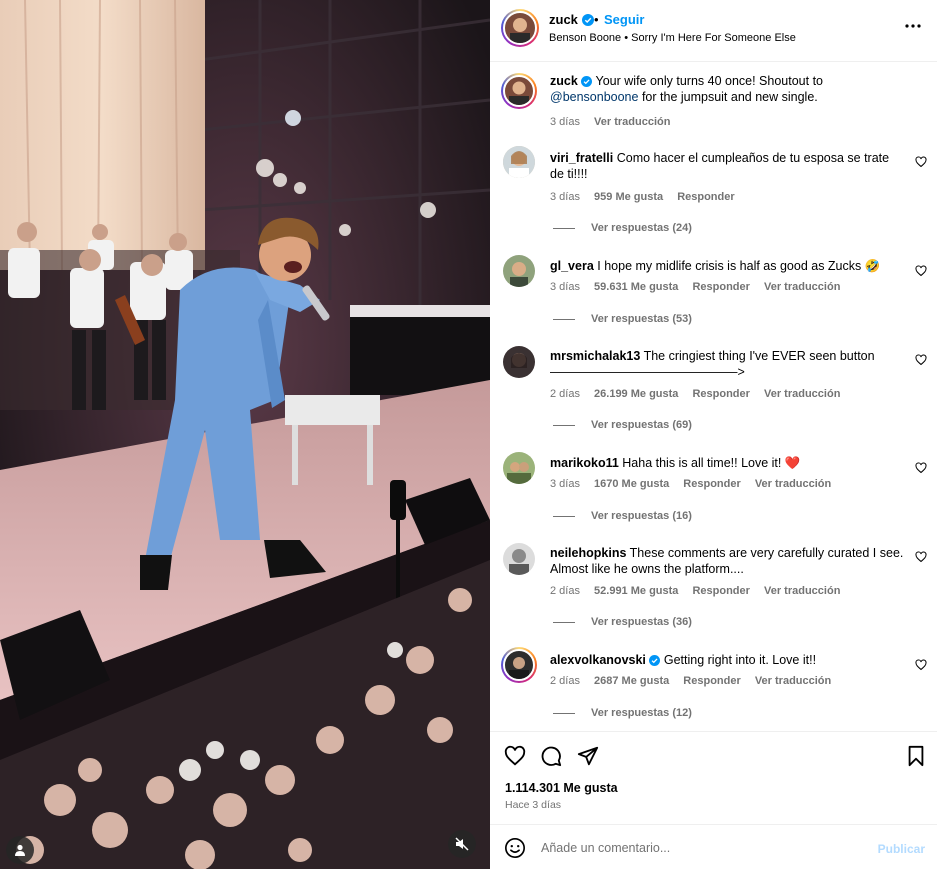 This screenshot has height=869, width=937. I want to click on comment-likes: 52.991 Me gusta, so click(636, 591).